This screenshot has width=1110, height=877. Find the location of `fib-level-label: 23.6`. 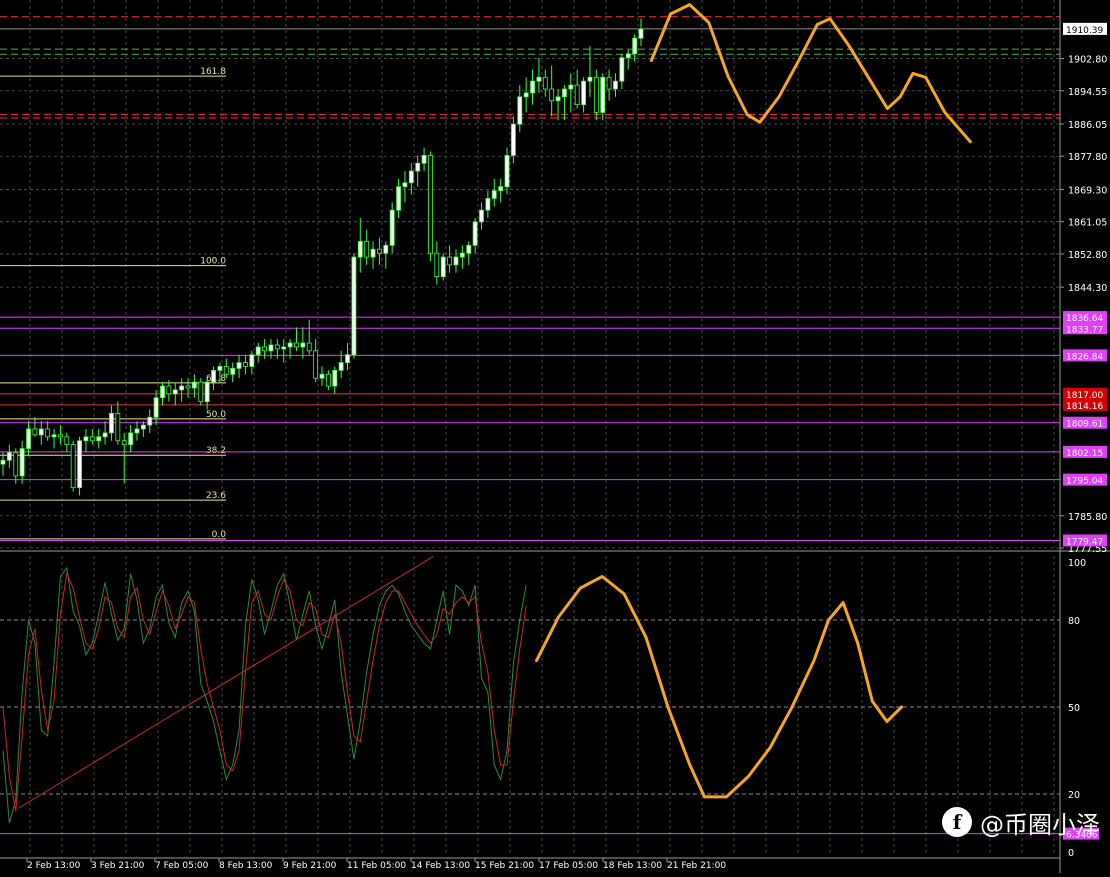

fib-level-label: 23.6 is located at coordinates (216, 496).